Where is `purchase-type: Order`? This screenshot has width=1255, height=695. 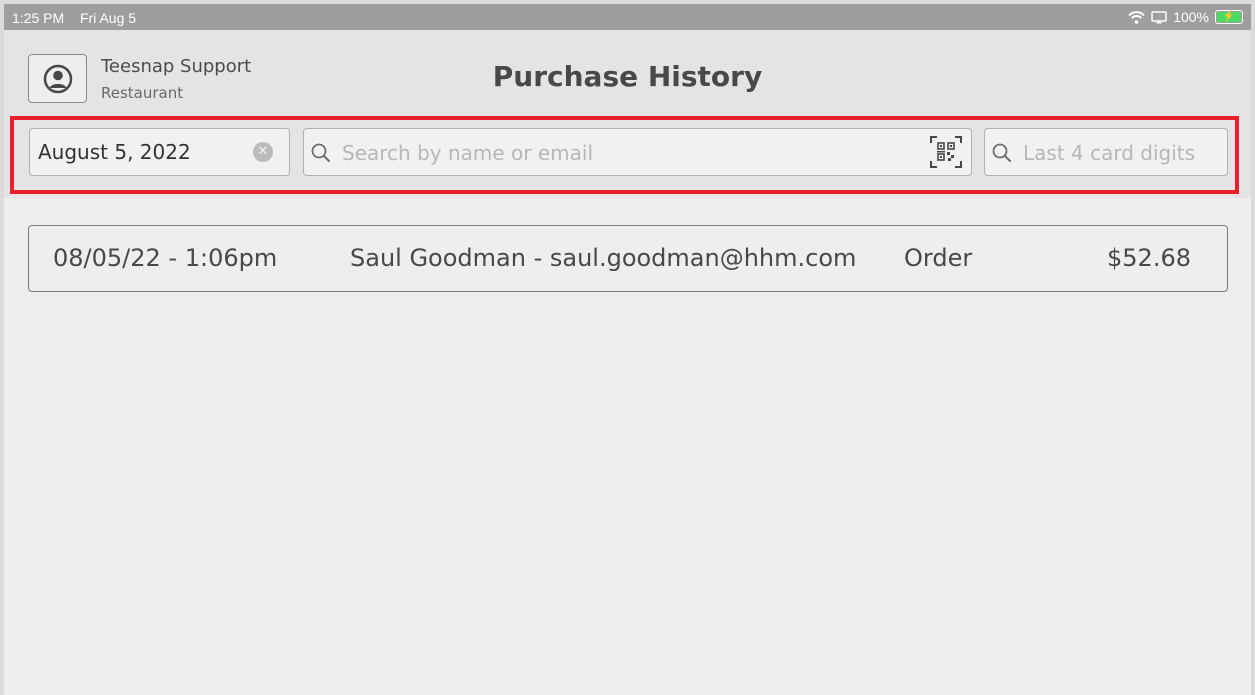
purchase-type: Order is located at coordinates (938, 258).